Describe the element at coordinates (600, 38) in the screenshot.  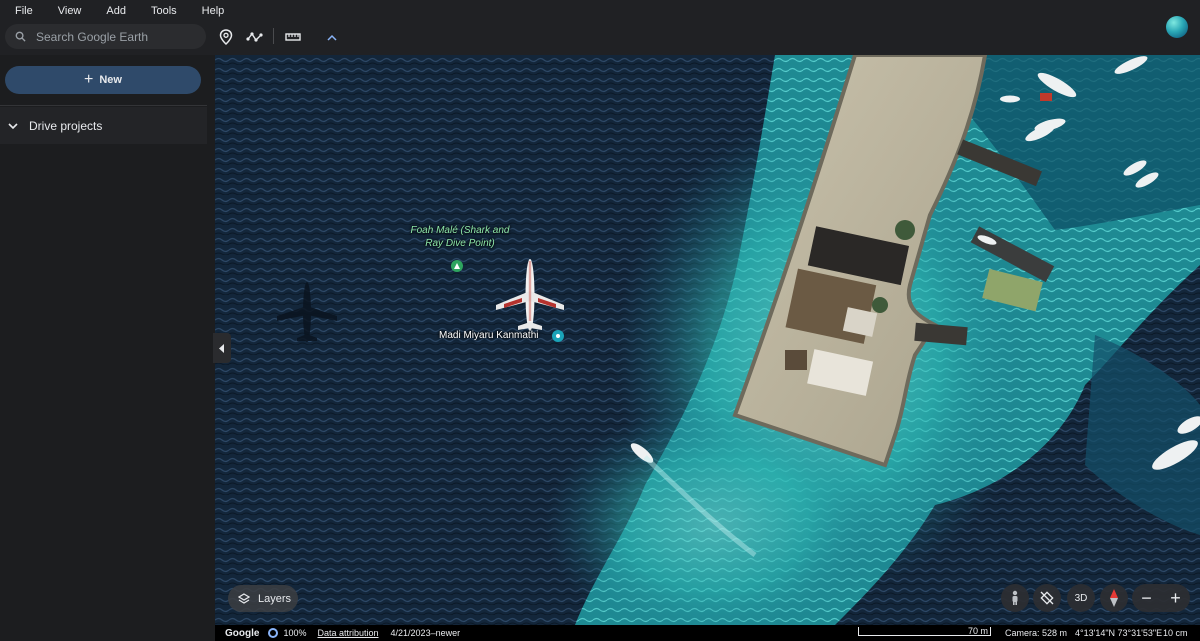
I see `toolbar` at that location.